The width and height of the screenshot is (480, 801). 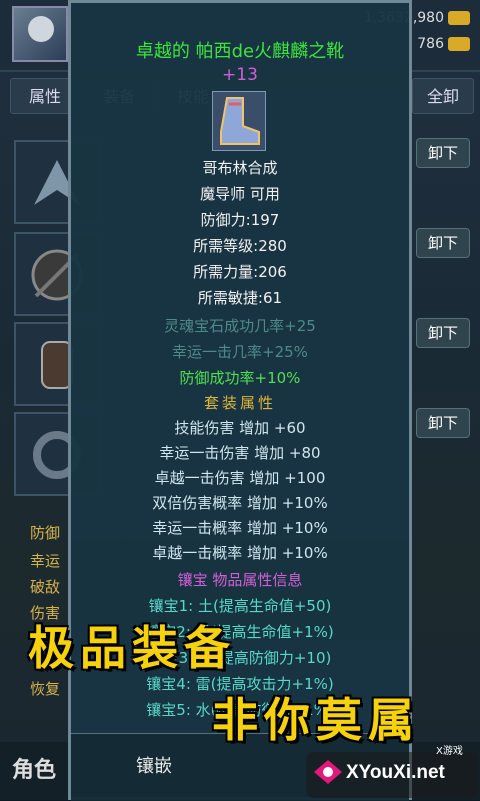 I want to click on embed-button: 镶嵌, so click(x=154, y=765).